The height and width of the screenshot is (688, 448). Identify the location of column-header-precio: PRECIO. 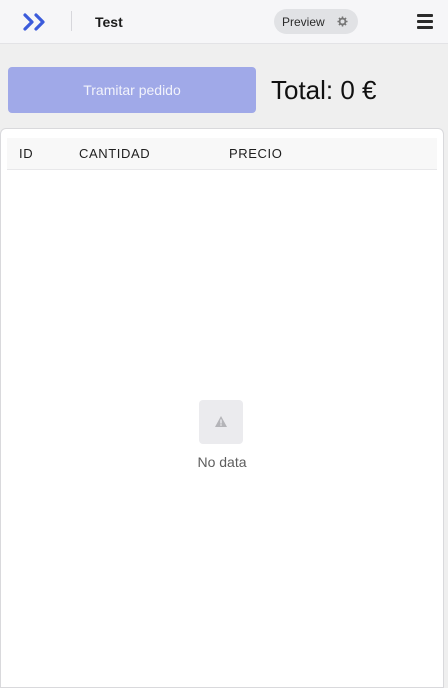
(255, 154).